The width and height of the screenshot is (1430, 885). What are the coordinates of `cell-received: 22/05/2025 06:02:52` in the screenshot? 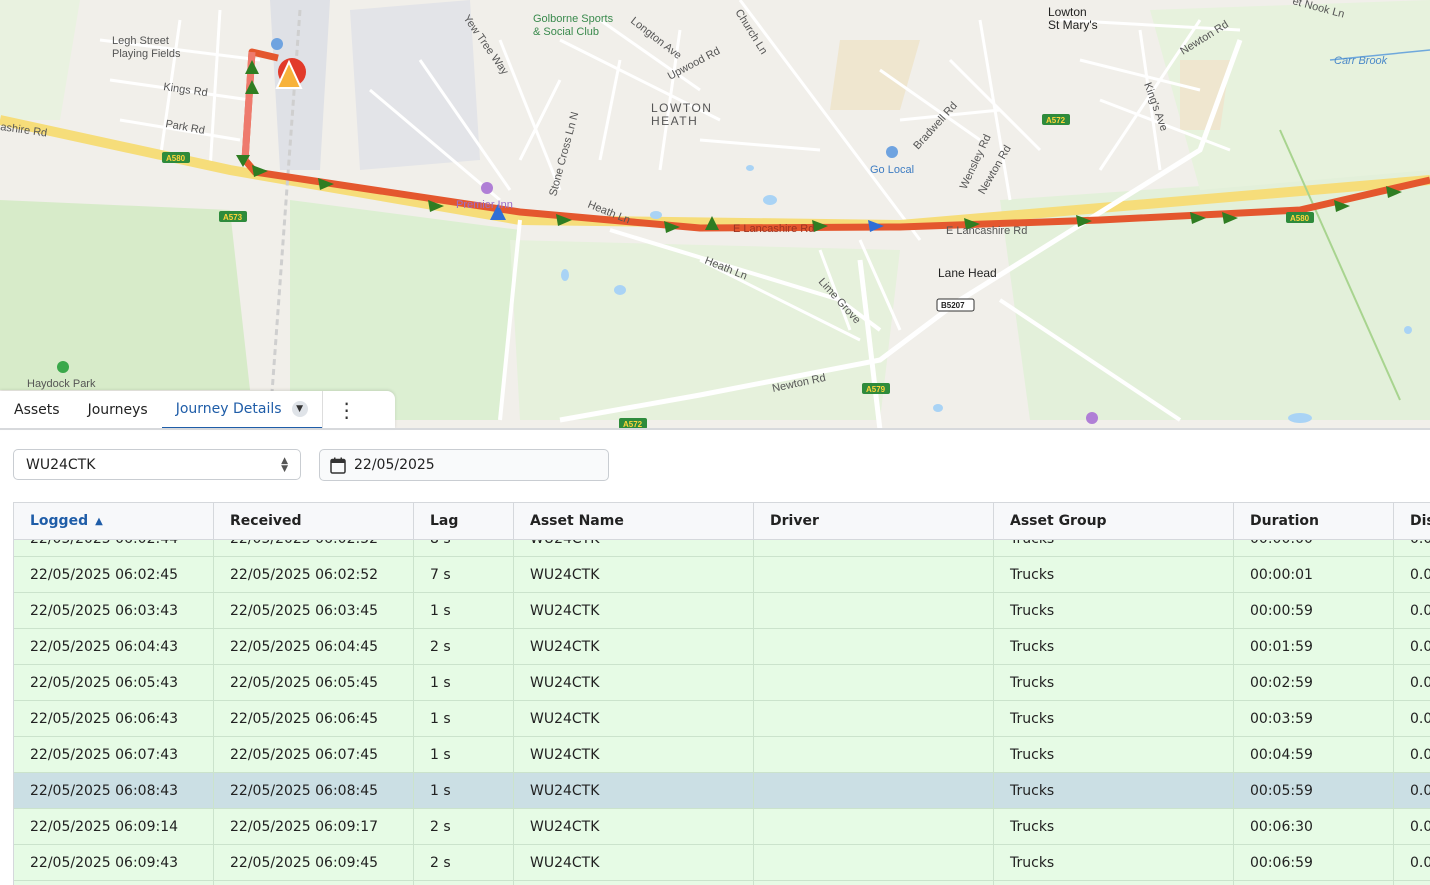 It's located at (314, 574).